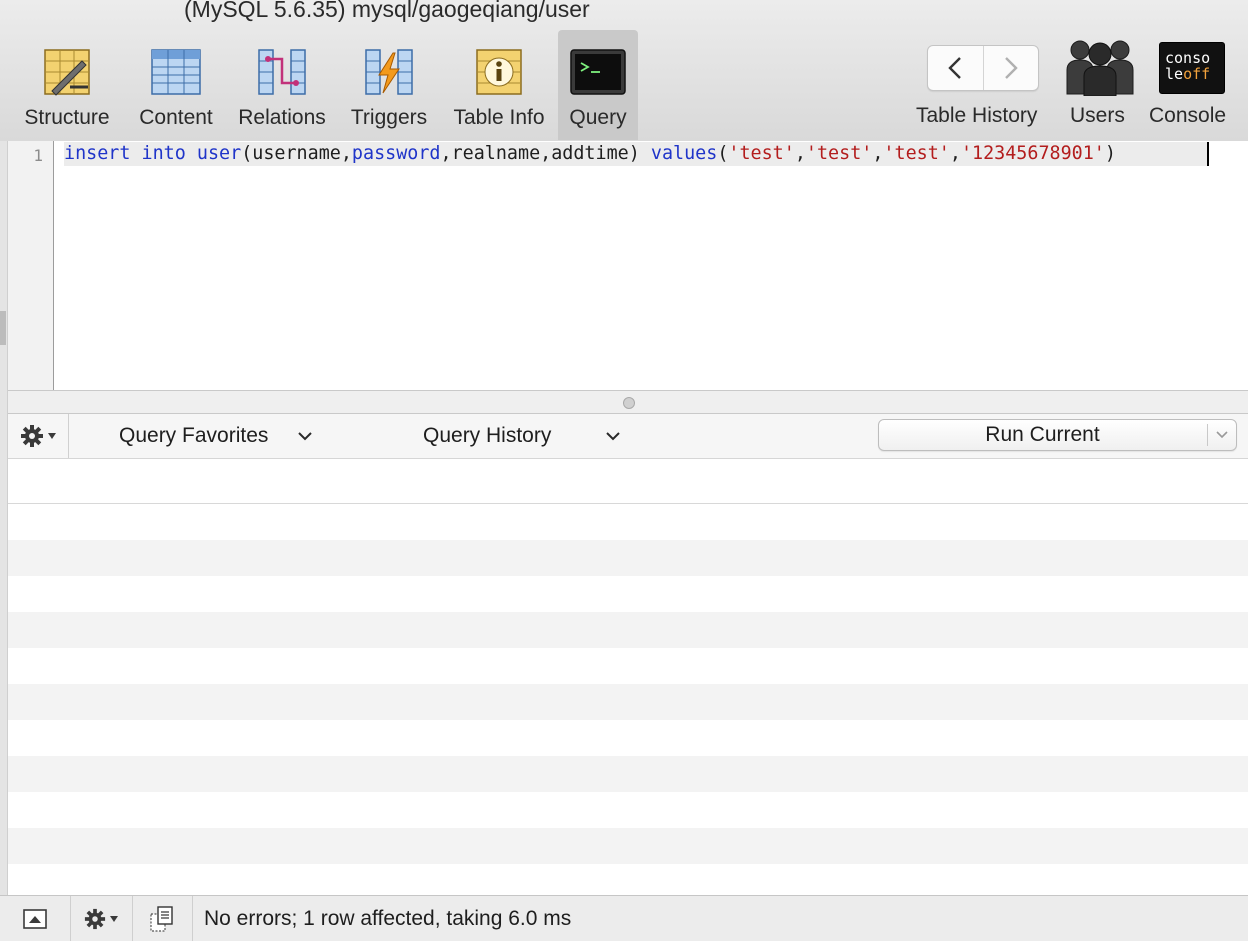 The width and height of the screenshot is (1248, 941). Describe the element at coordinates (282, 72) in the screenshot. I see `relations-icon` at that location.